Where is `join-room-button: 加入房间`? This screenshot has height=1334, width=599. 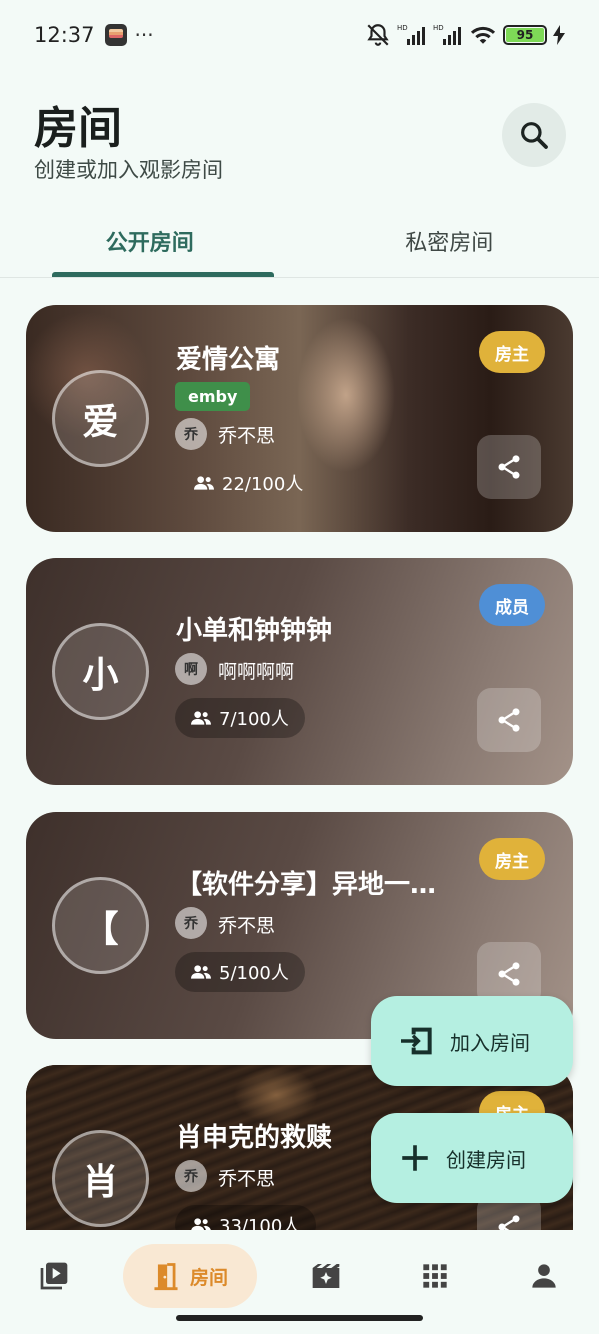 join-room-button: 加入房间 is located at coordinates (472, 1041).